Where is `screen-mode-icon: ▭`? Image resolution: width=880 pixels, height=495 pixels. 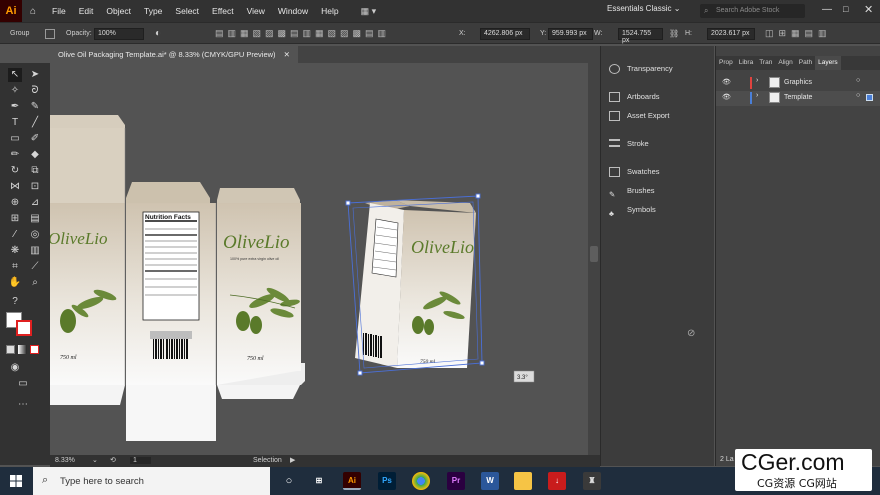
screen-mode-icon: ▭ is located at coordinates (23, 384).